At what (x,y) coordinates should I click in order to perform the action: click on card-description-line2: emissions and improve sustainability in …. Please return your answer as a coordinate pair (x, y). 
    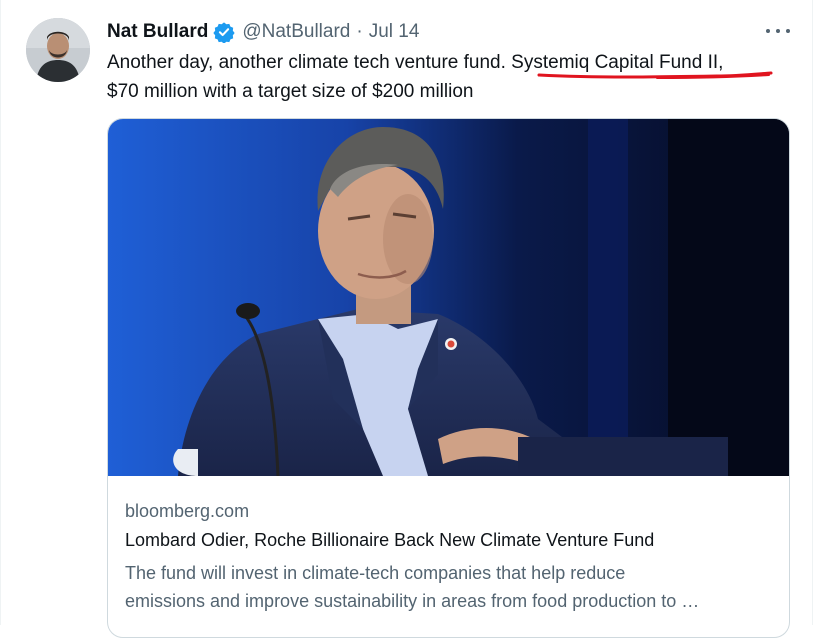
    Looking at the image, I should click on (412, 601).